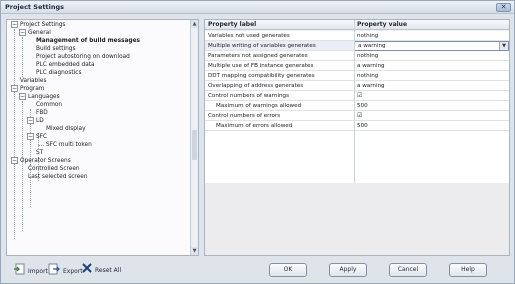 The image size is (515, 284). I want to click on tree-item-languages: Languages, so click(44, 97).